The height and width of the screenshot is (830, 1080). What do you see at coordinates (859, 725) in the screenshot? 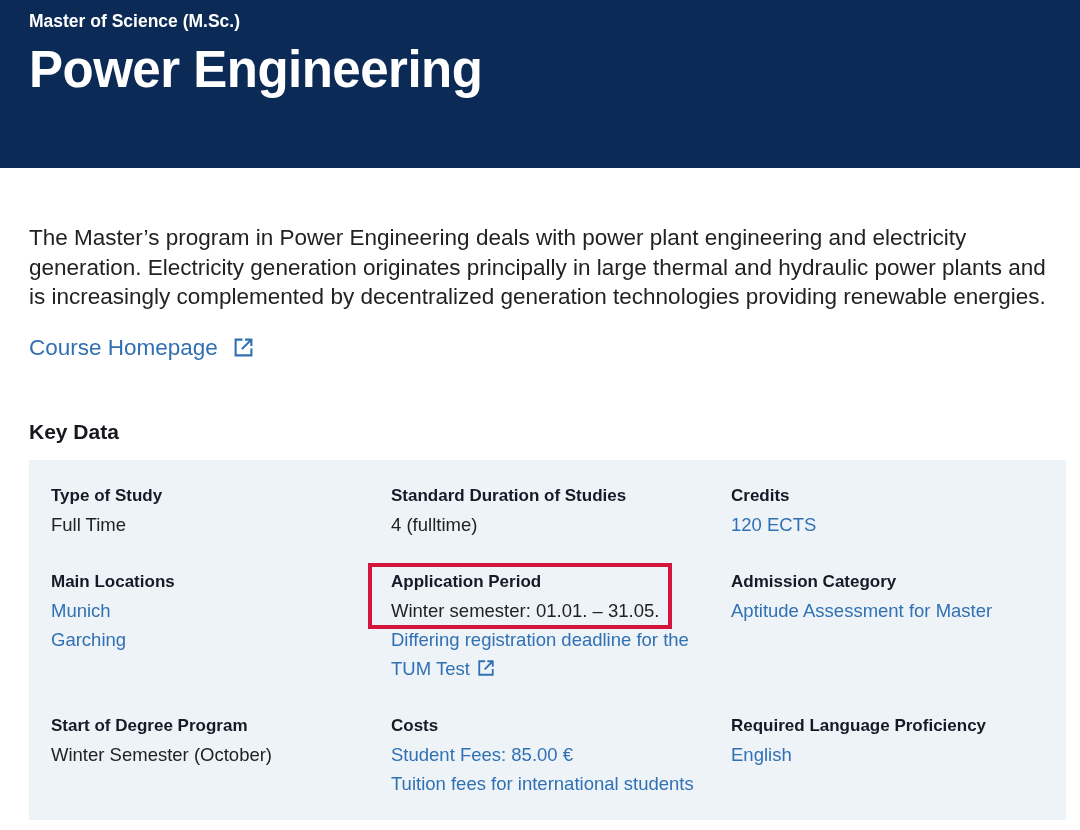
I see `data-label: Required Language Proficiency` at bounding box center [859, 725].